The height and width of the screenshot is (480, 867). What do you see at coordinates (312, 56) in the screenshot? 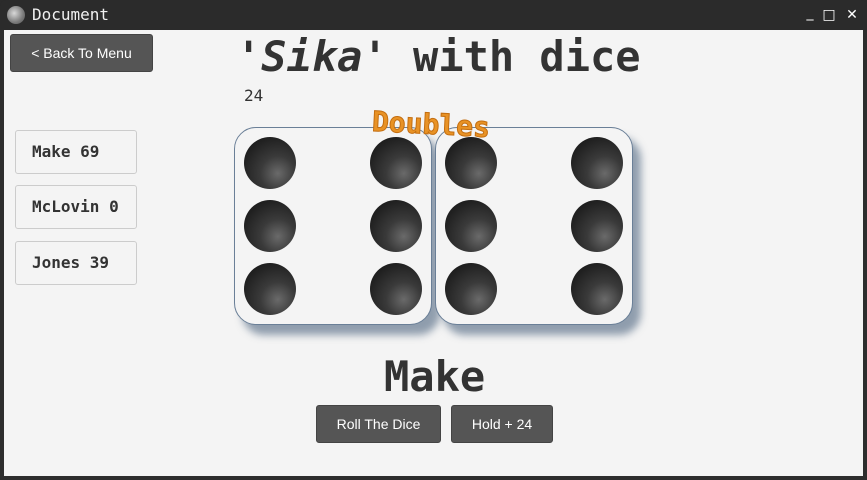
I see `title-game-name: 'Sika'` at bounding box center [312, 56].